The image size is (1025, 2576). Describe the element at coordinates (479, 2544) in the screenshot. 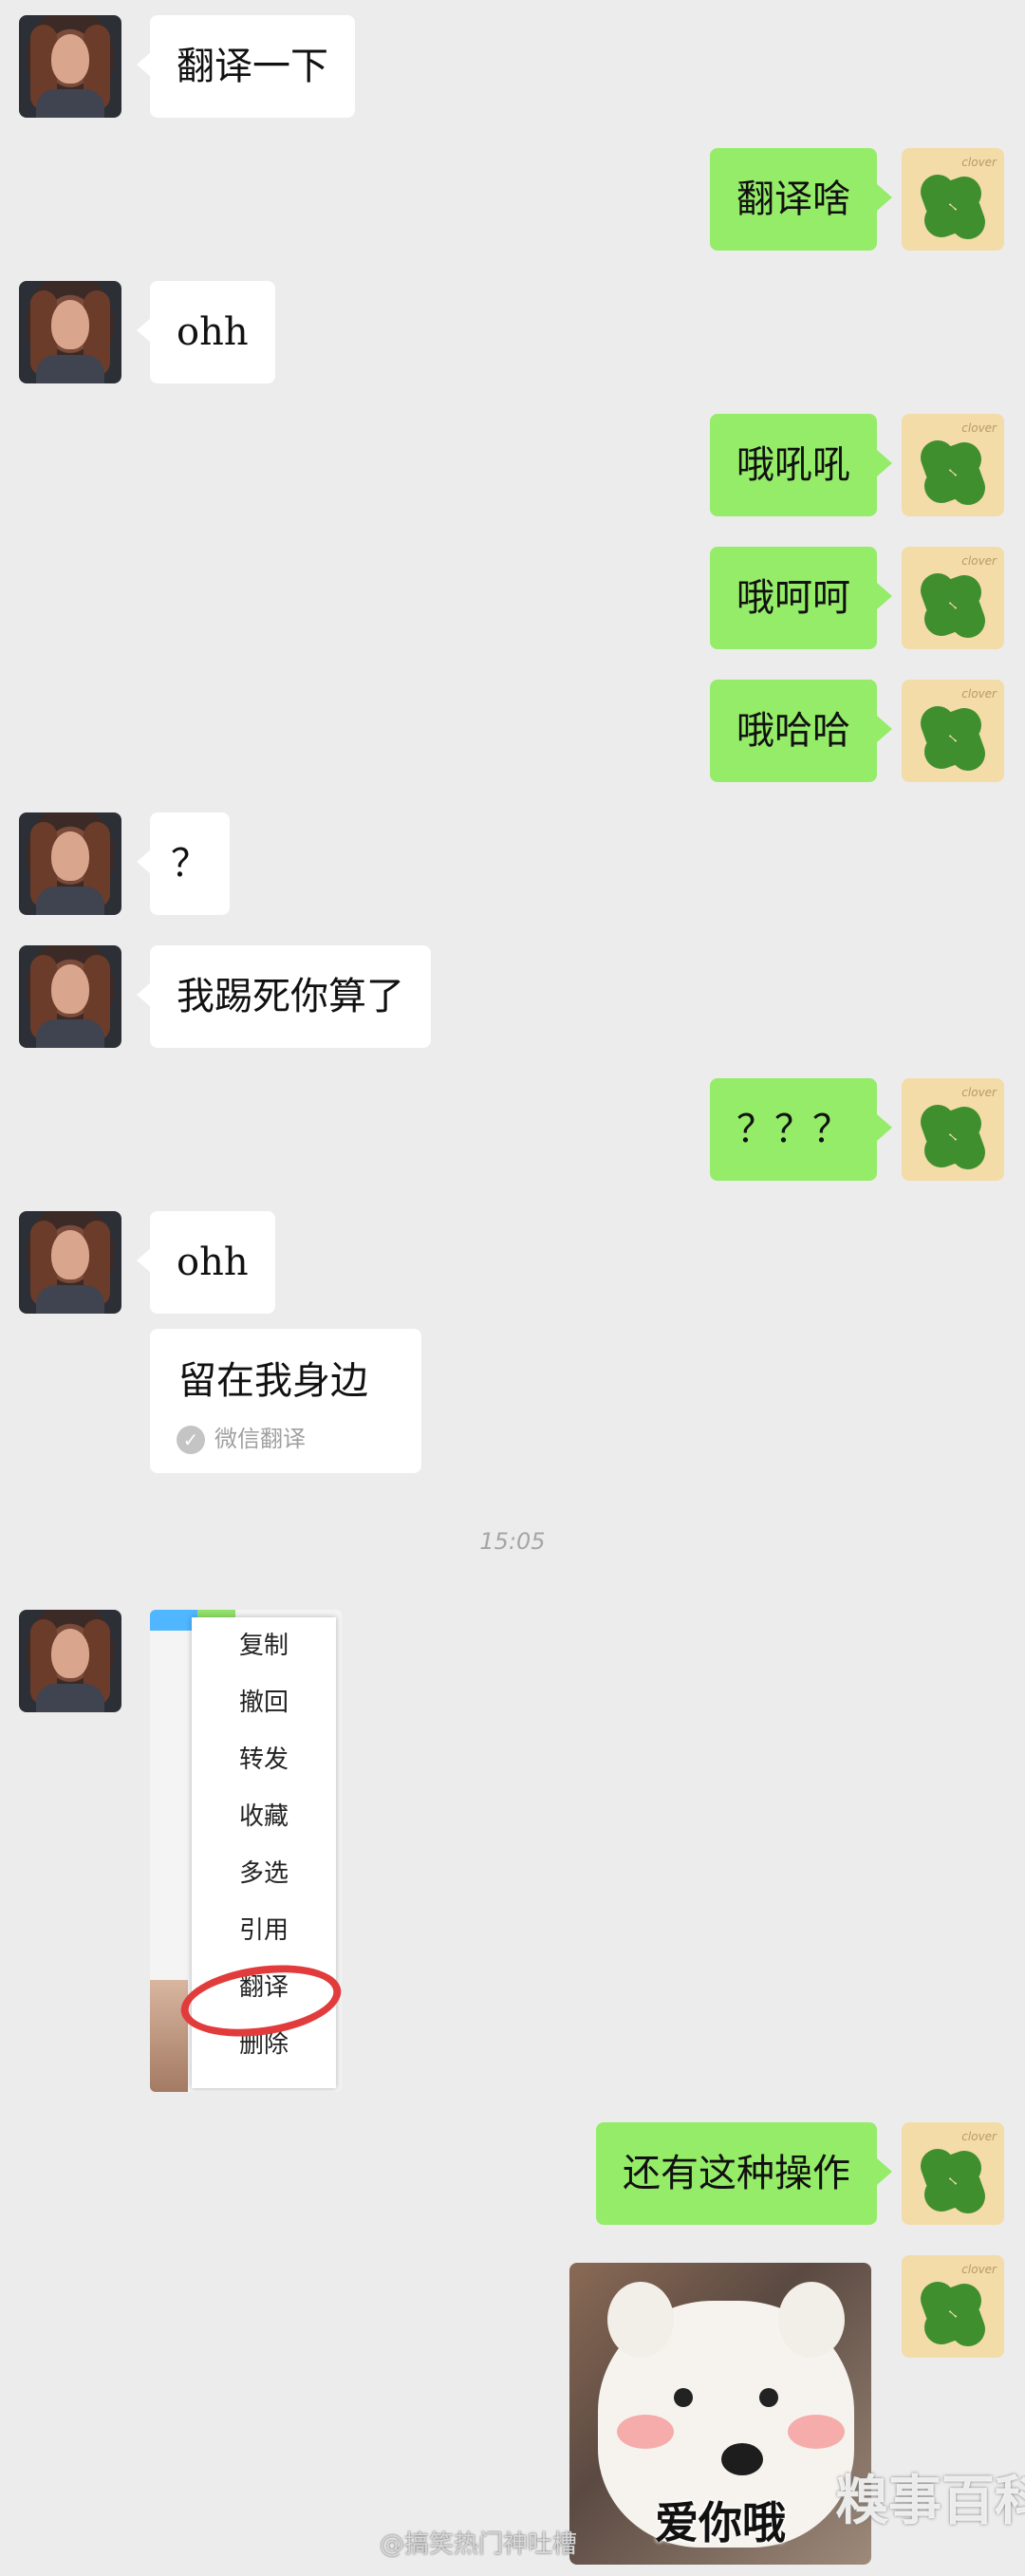

I see `weibo-watermark: @搞笑热门神吐槽` at that location.